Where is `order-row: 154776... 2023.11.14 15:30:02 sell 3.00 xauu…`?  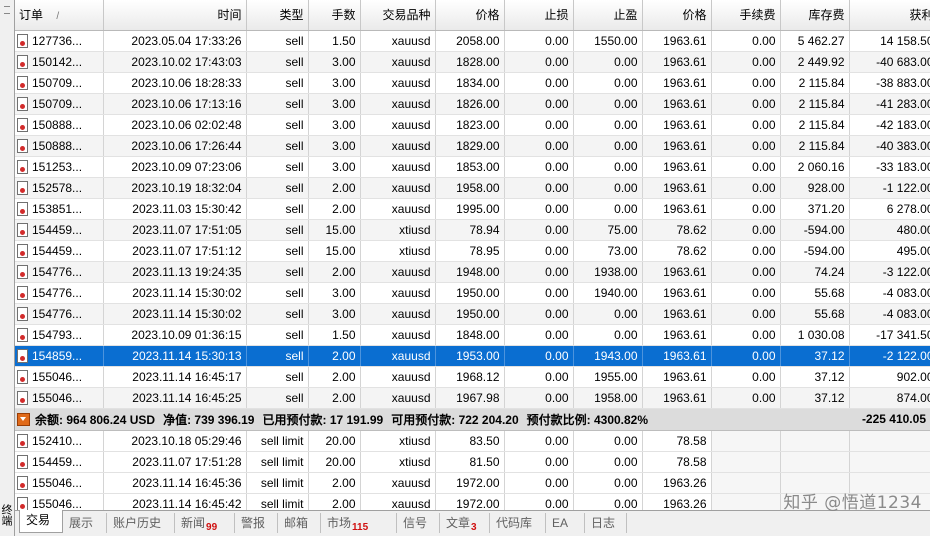
order-row: 154776... 2023.11.14 15:30:02 sell 3.00 xauu… is located at coordinates (472, 314).